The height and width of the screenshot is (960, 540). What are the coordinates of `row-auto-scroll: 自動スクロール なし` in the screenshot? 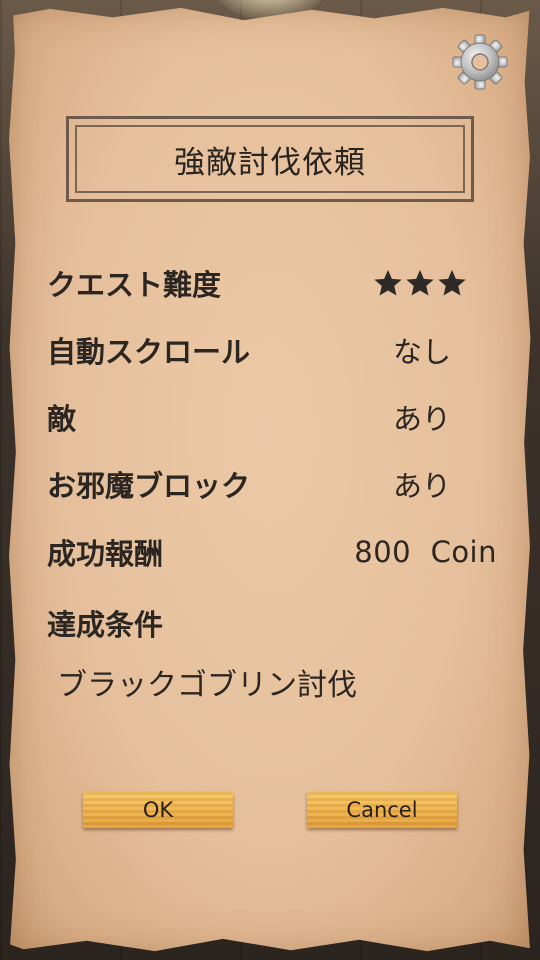 It's located at (272, 350).